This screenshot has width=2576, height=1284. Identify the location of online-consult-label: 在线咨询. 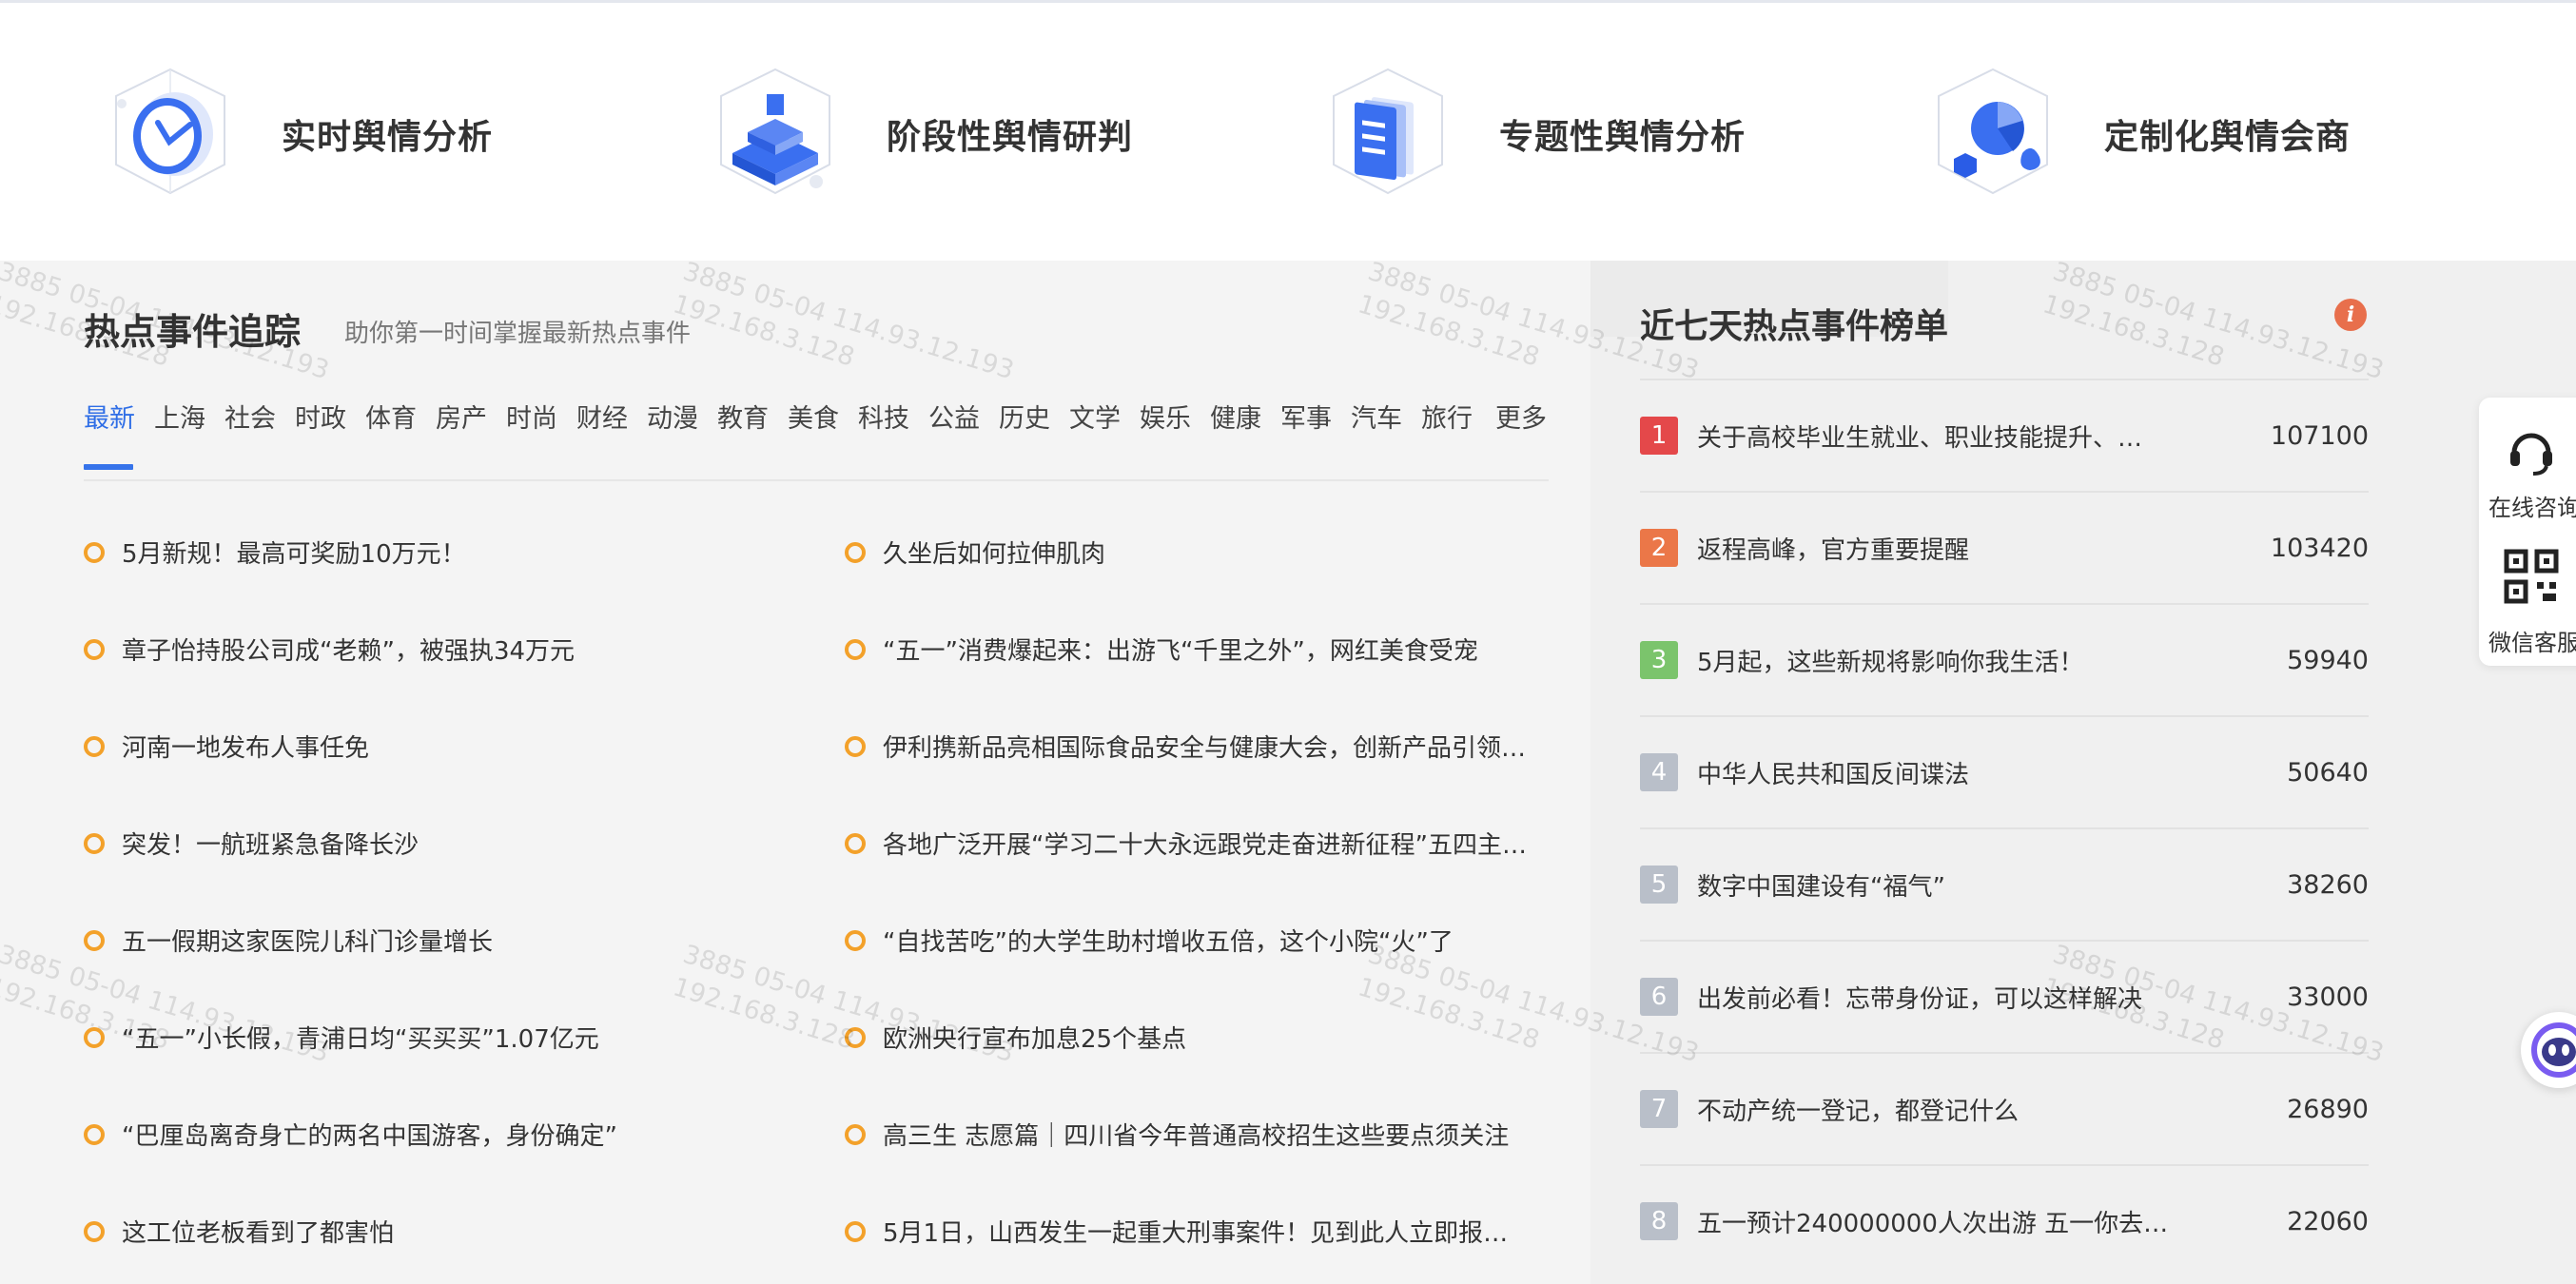
(2532, 505).